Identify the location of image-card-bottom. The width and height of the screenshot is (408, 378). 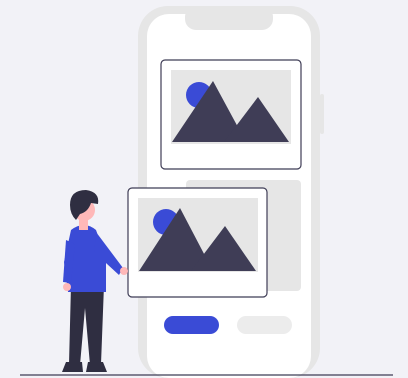
(197, 242).